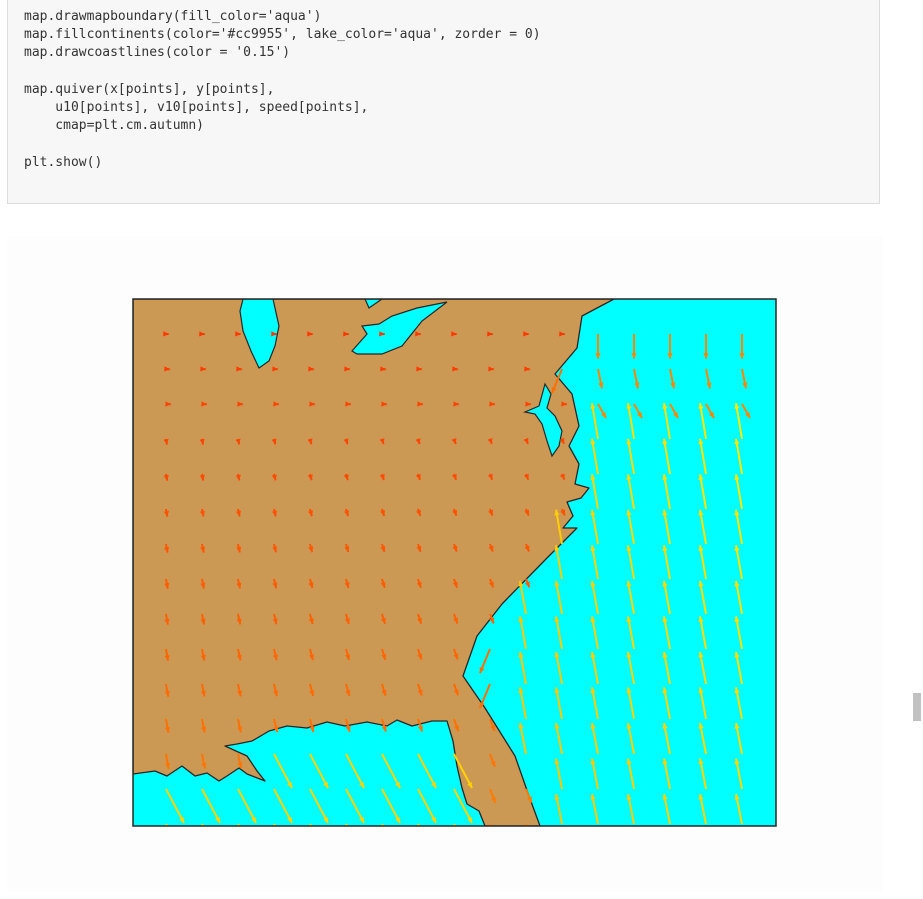  What do you see at coordinates (917, 707) in the screenshot?
I see `scrollbar-thumb` at bounding box center [917, 707].